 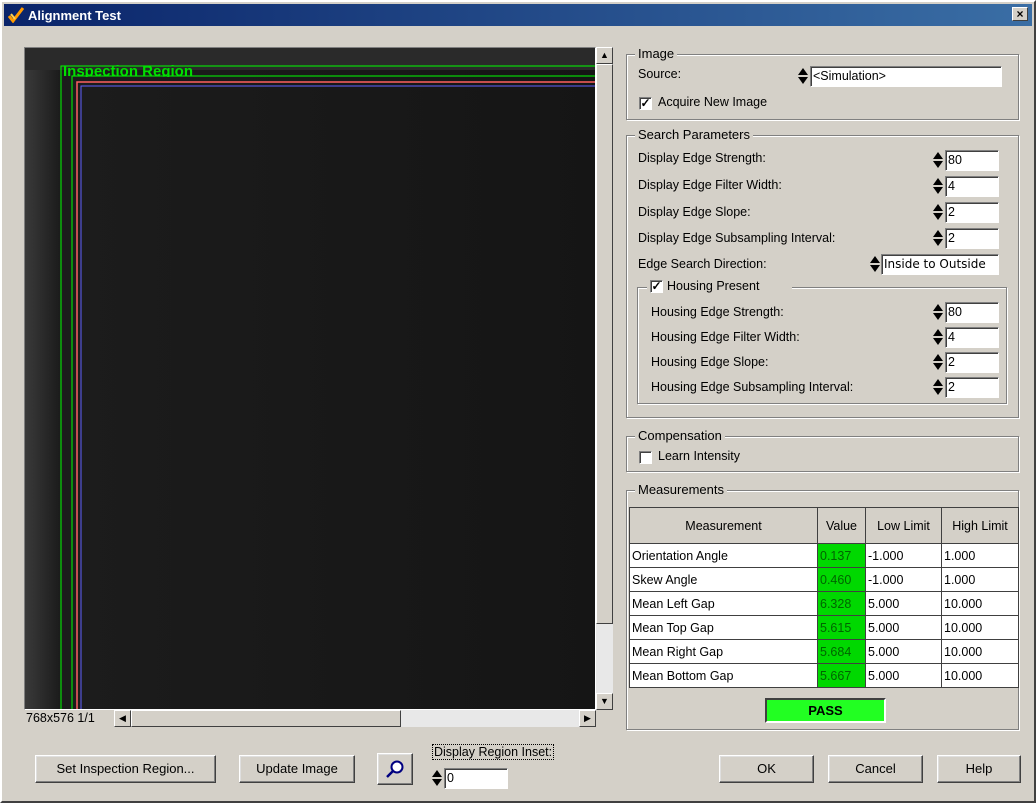 What do you see at coordinates (16, 15) in the screenshot?
I see `labview-logo-icon` at bounding box center [16, 15].